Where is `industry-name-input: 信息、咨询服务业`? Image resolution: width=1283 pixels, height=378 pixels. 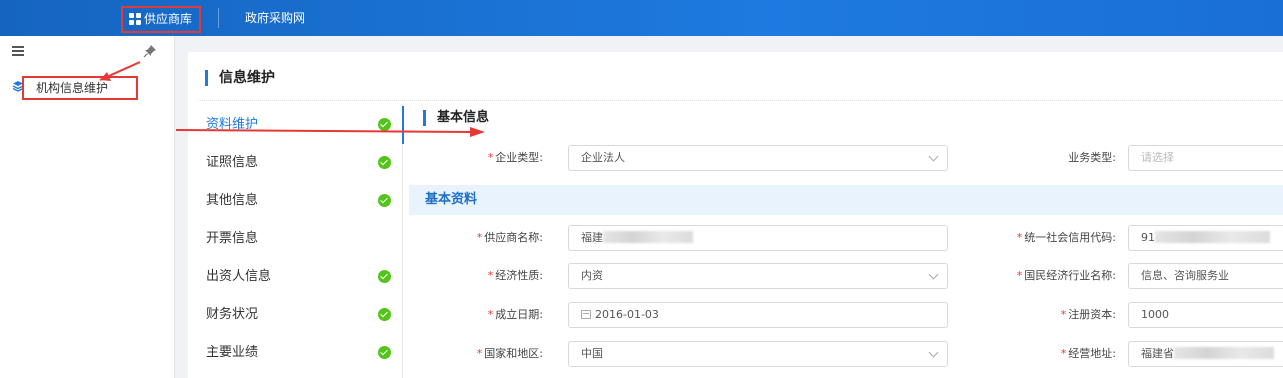 industry-name-input: 信息、咨询服务业 is located at coordinates (1205, 276).